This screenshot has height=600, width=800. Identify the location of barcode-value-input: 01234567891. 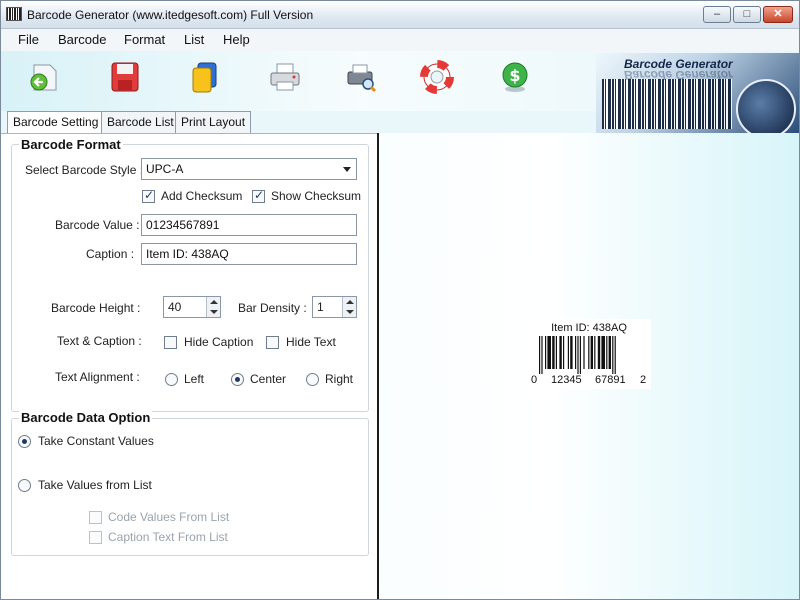
(249, 225).